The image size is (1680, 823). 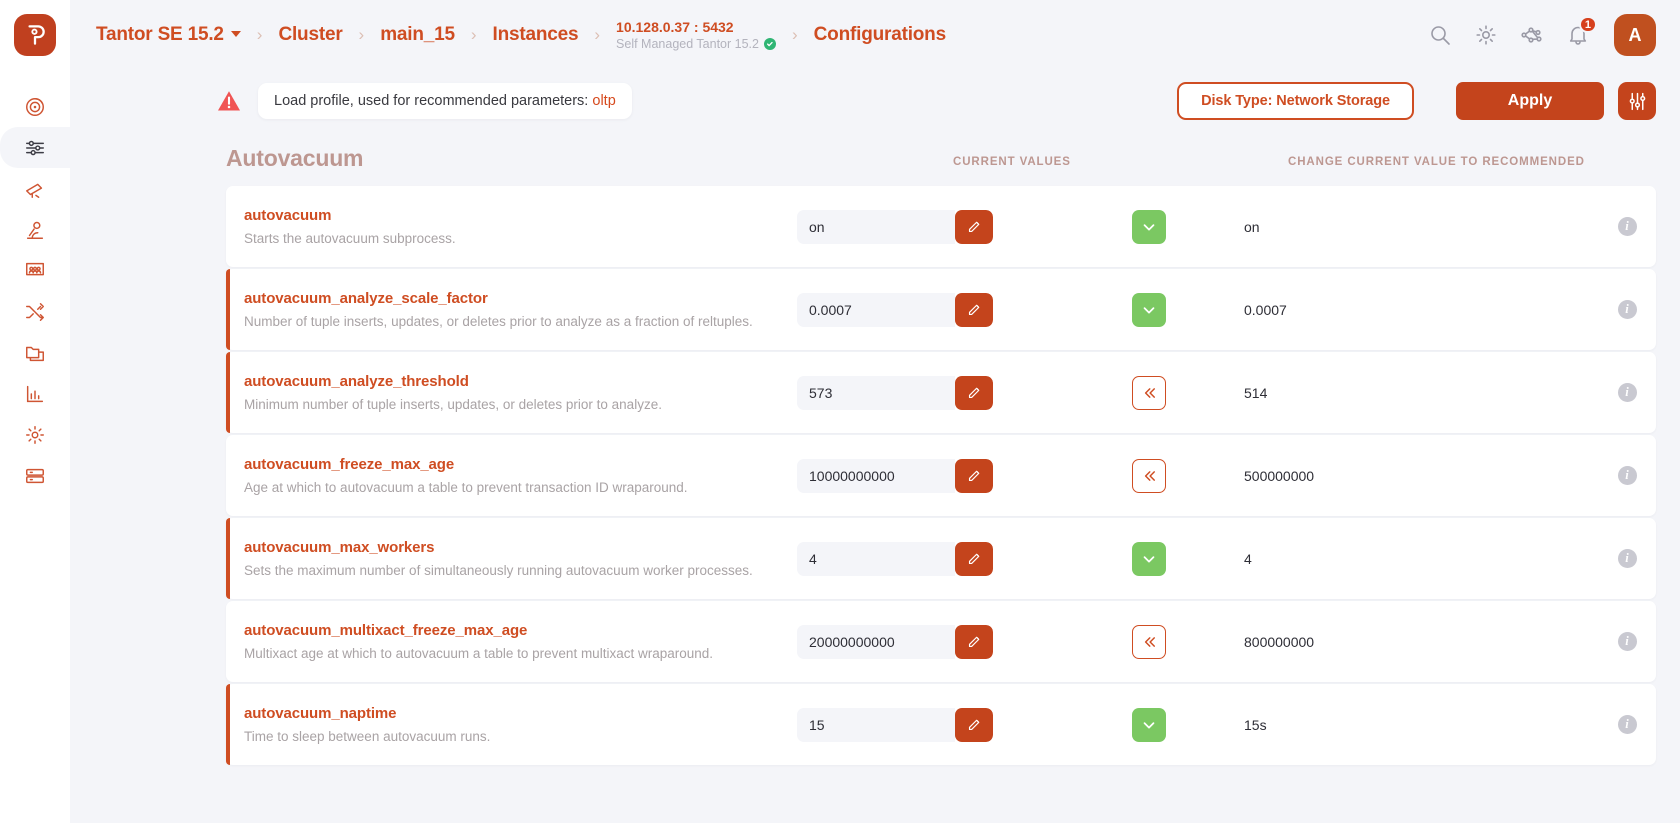 I want to click on logo-glyph-icon, so click(x=36, y=35).